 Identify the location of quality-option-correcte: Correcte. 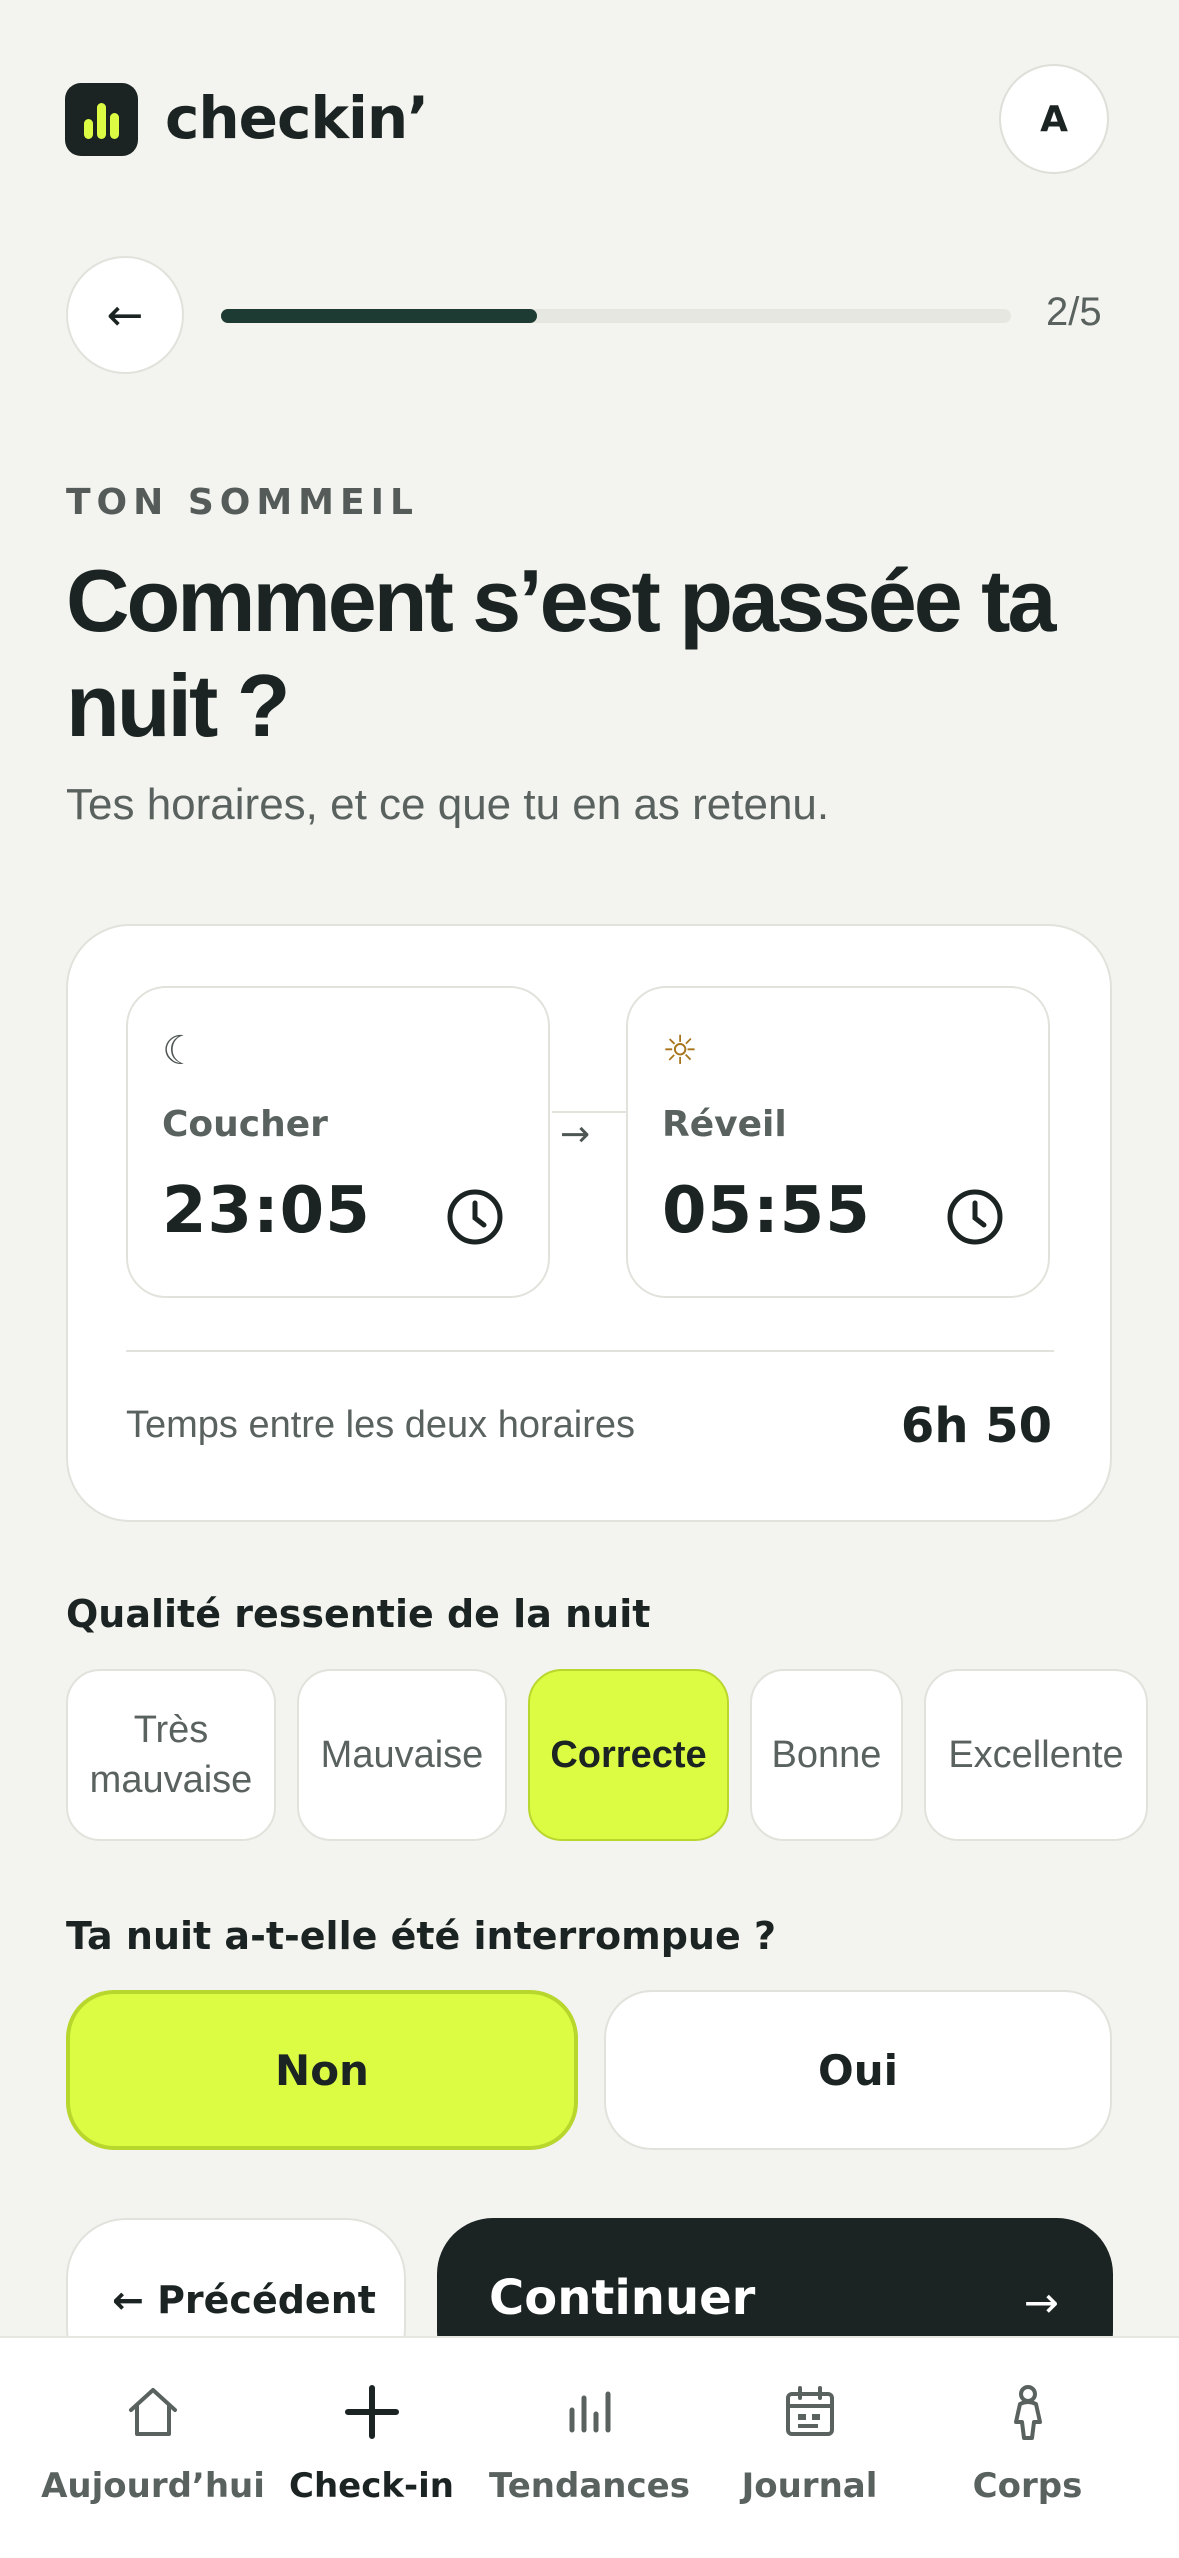
(628, 1755).